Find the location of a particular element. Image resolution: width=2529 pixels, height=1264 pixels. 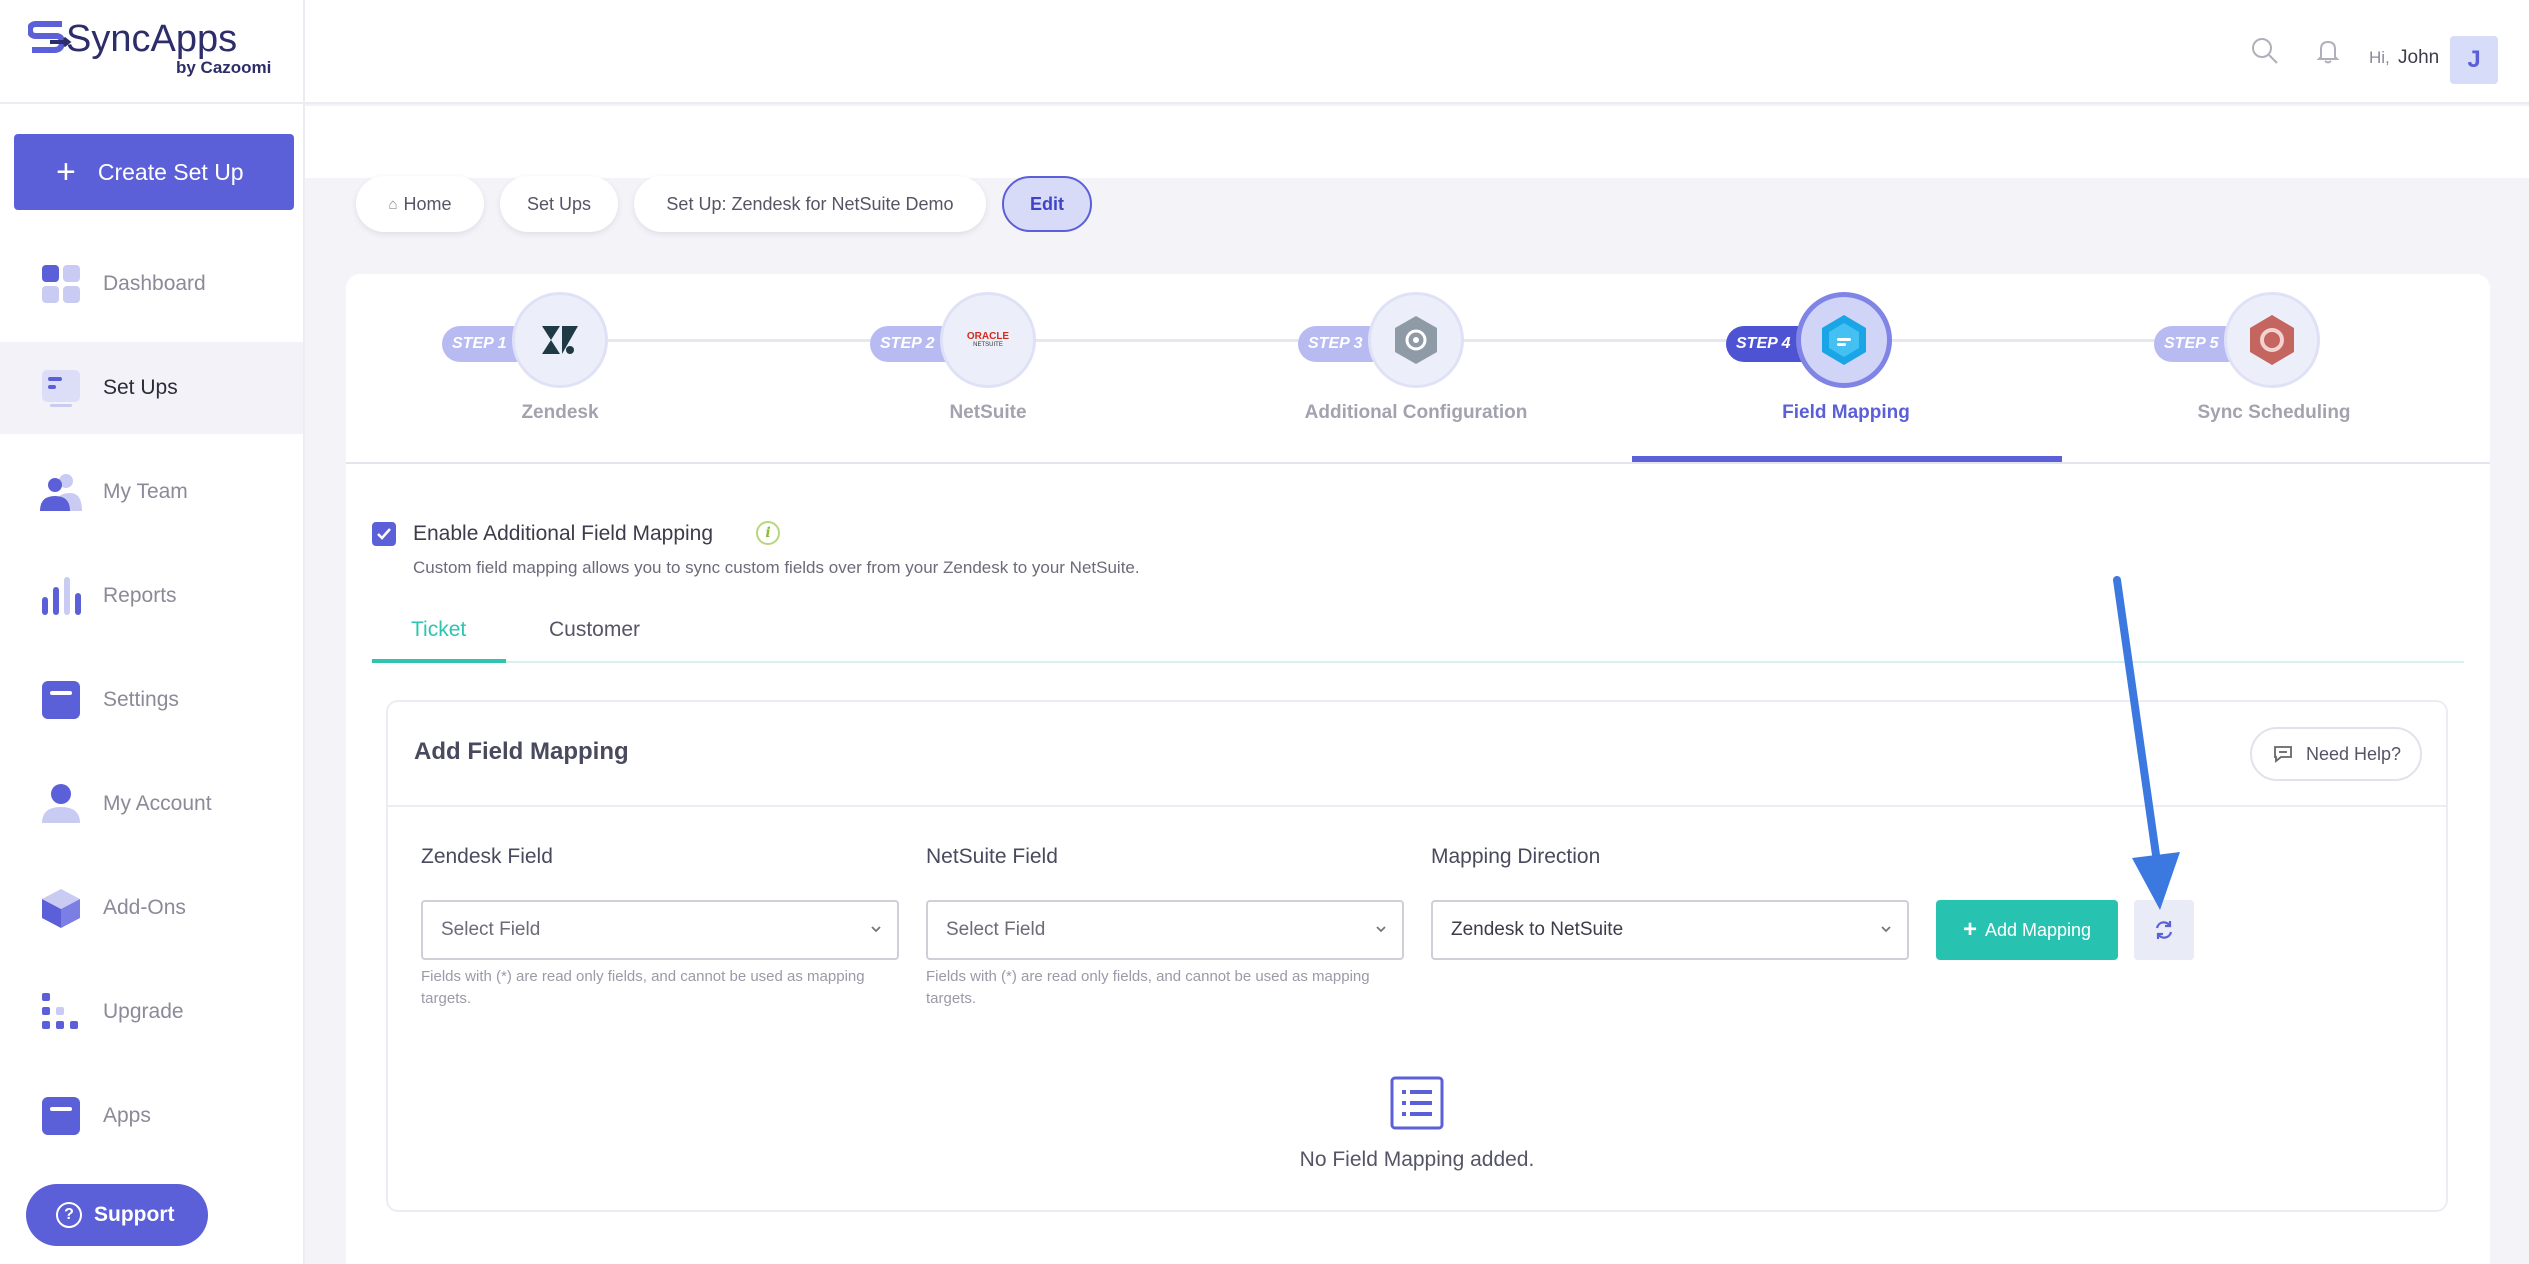

sidebar-item-setups: Set Ups is located at coordinates (151, 388).